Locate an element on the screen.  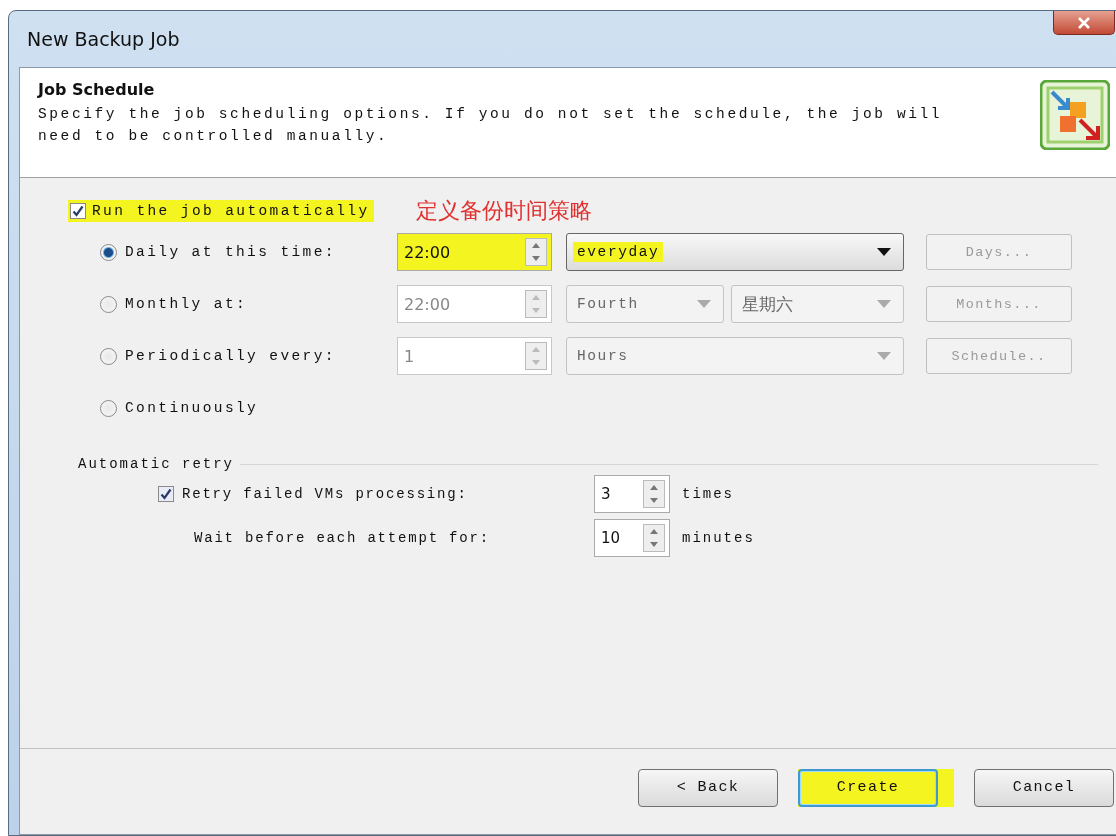
page-description: Specify the job scheduling options. If you do not set the schedule, the job will need to be controlled manually. is located at coordinates (491, 125).